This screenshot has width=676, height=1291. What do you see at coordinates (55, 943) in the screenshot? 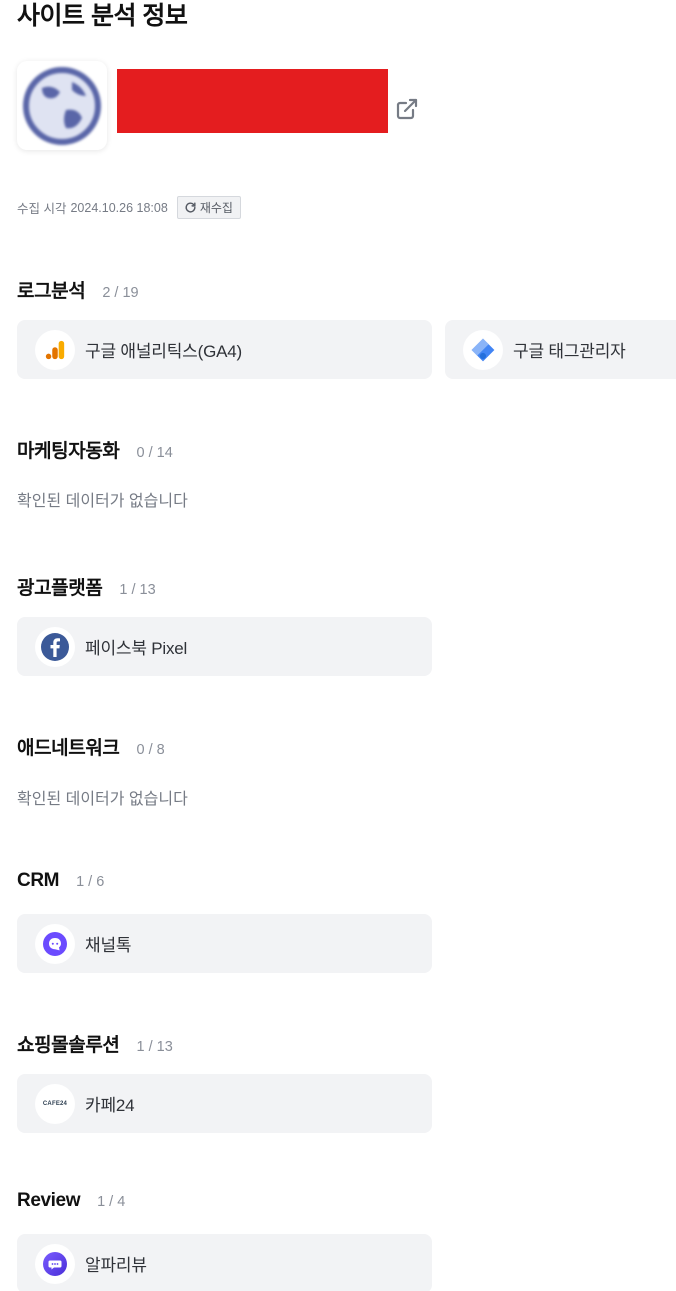
I see `channeltalk-icon` at bounding box center [55, 943].